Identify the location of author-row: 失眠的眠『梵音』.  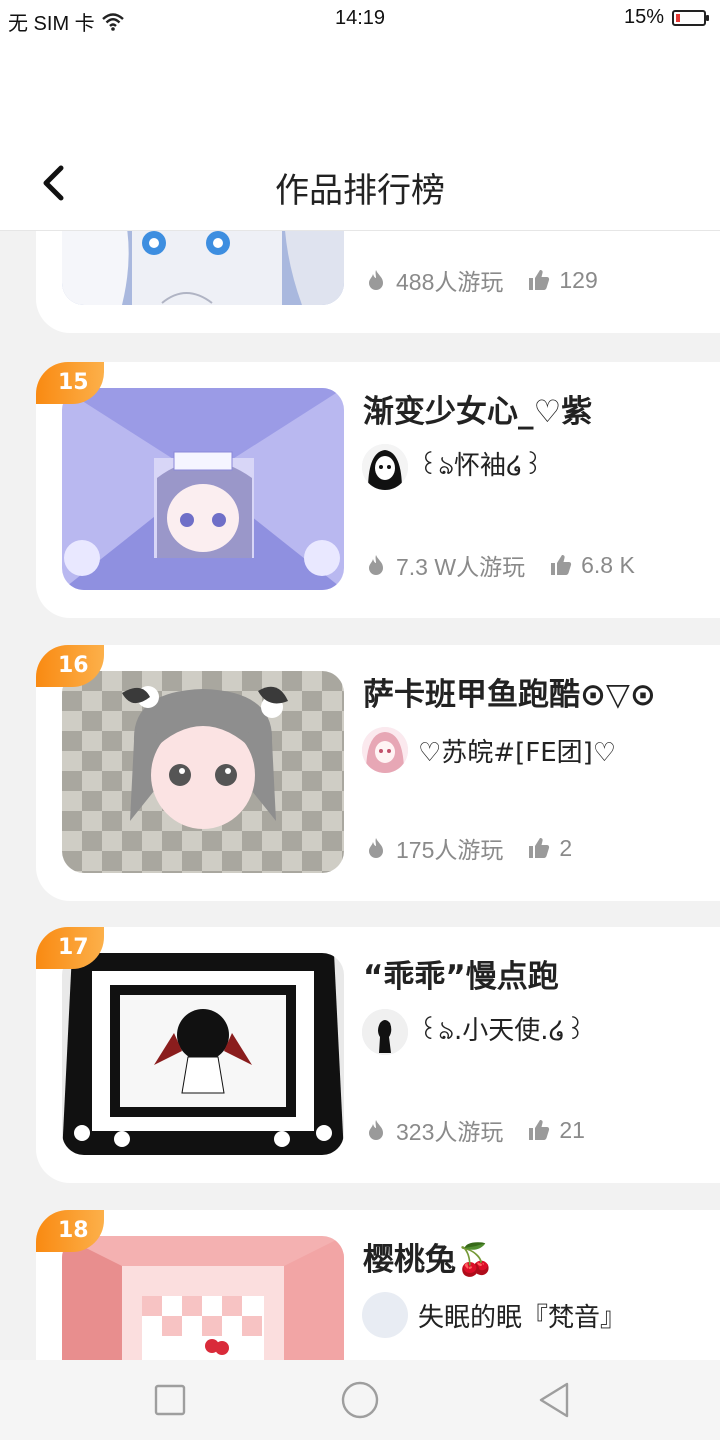
(494, 1315).